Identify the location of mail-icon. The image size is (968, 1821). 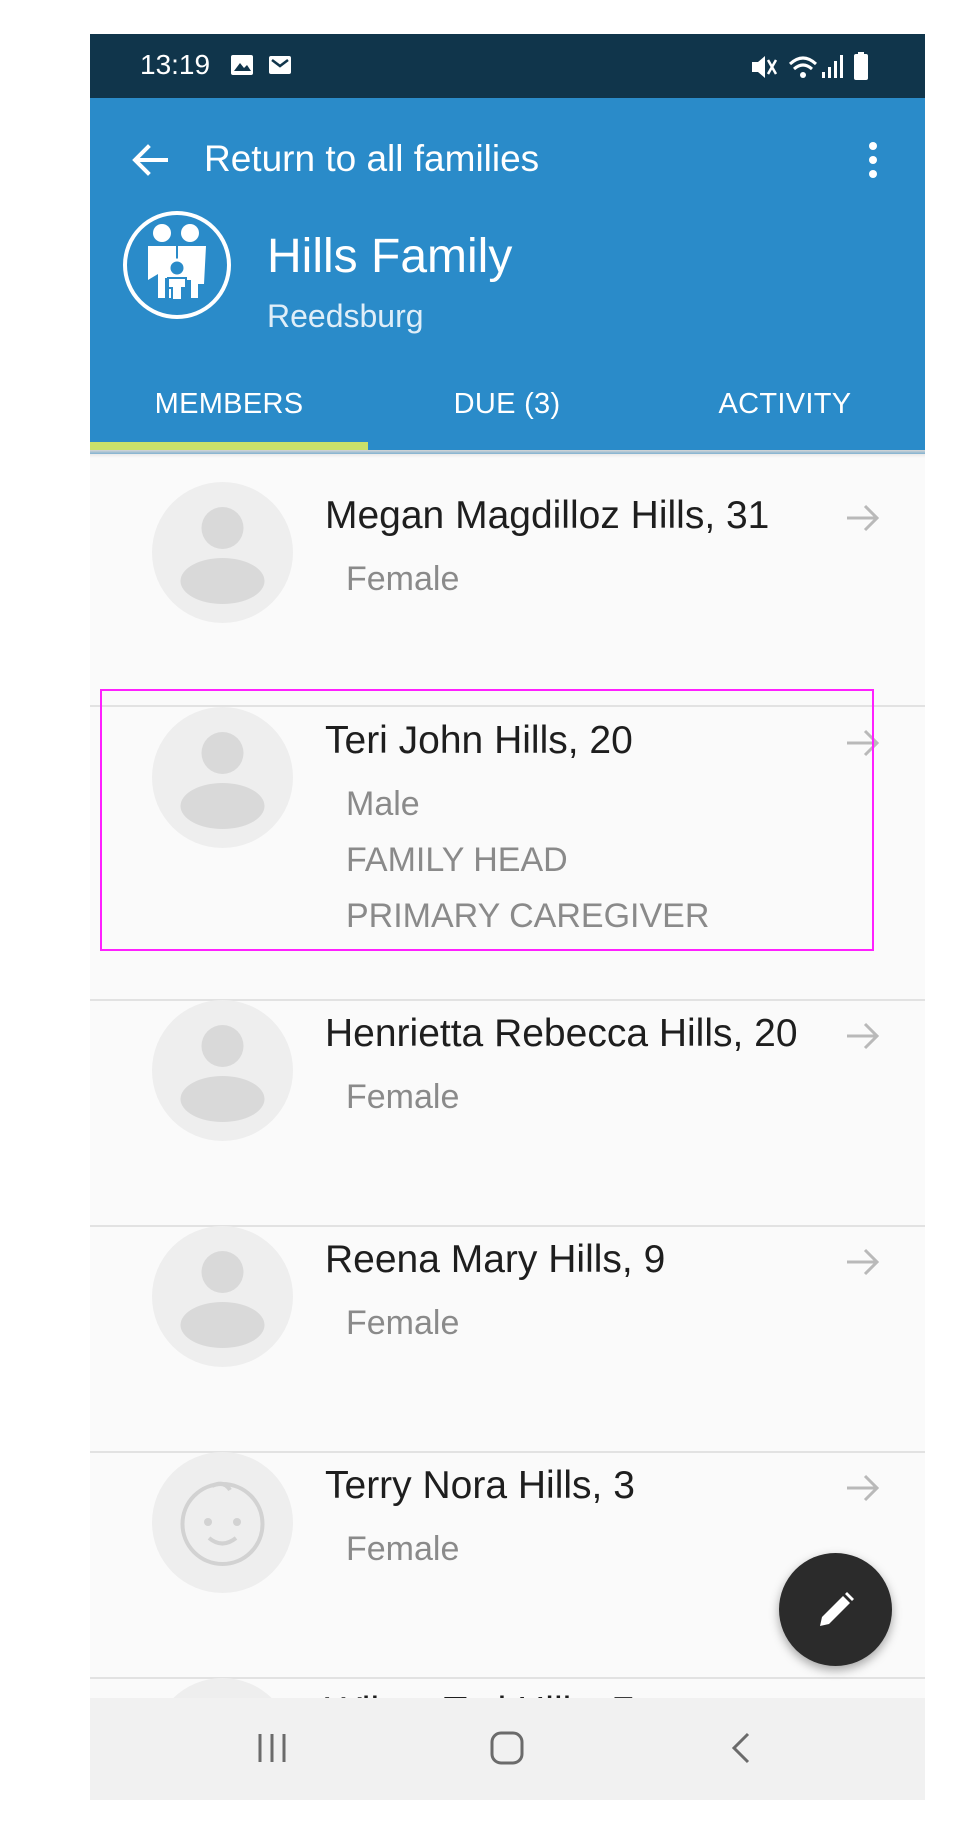
(280, 67).